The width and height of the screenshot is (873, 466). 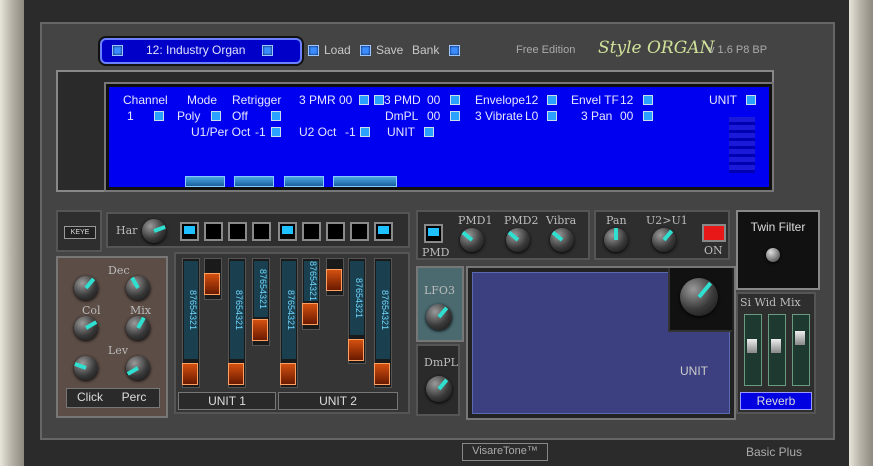 I want to click on lfo3-knob, so click(x=439, y=317).